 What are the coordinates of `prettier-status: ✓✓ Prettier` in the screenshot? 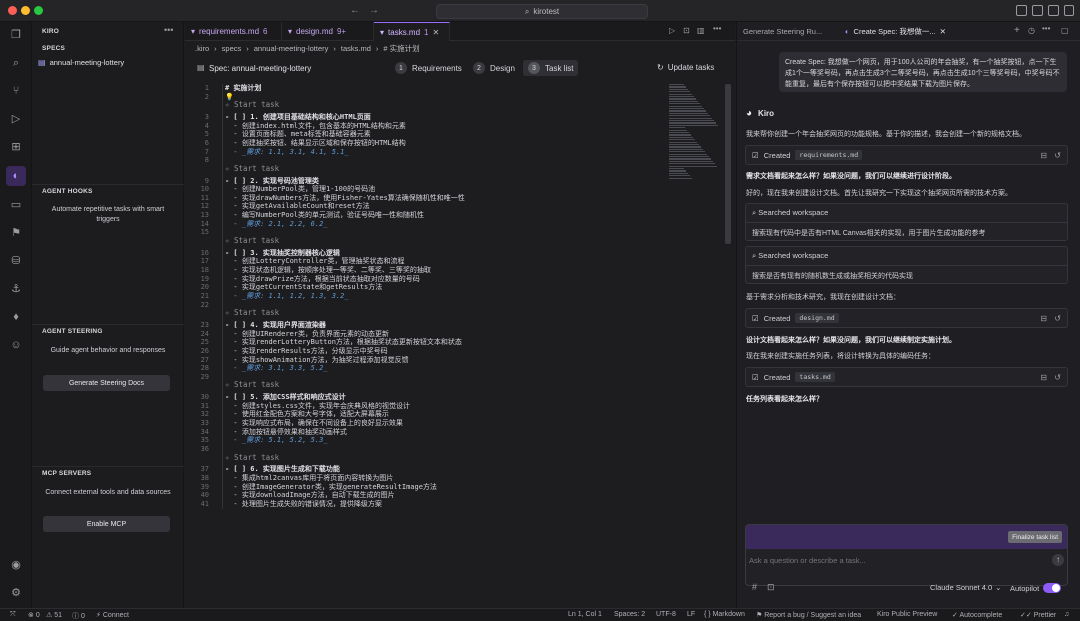 It's located at (1038, 615).